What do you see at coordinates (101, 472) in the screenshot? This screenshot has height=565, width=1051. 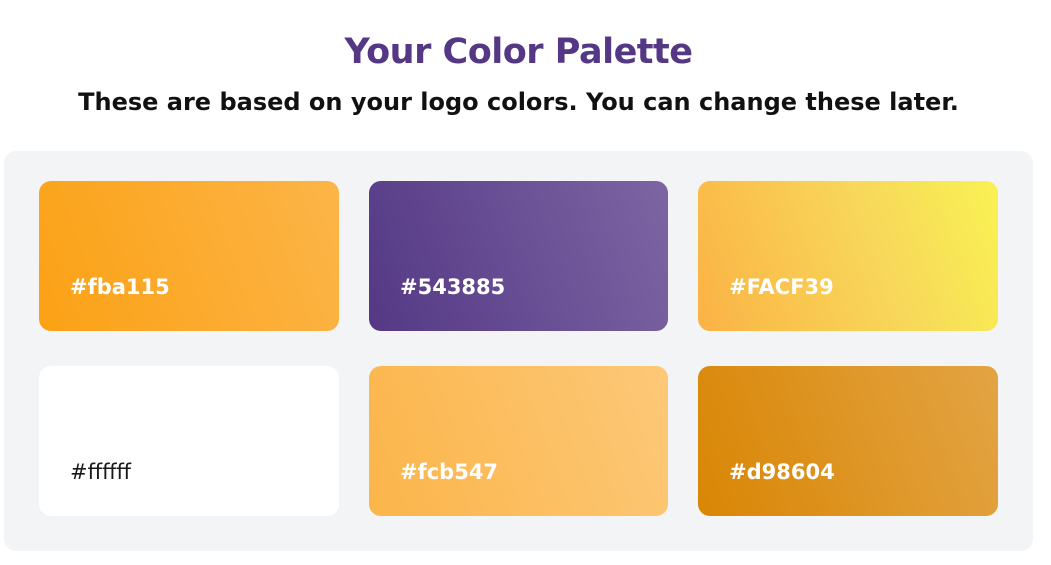 I see `swatch-hex-label: #ffffff` at bounding box center [101, 472].